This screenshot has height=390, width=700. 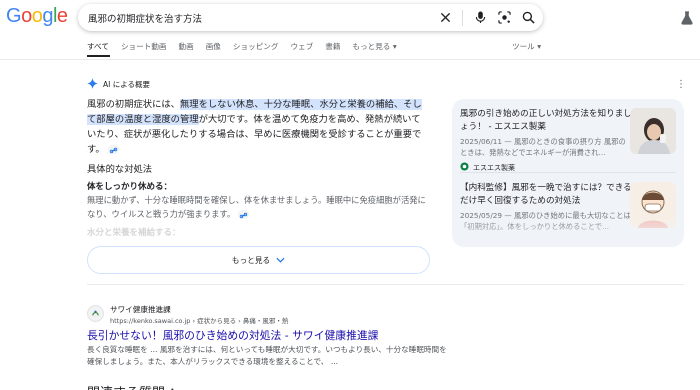 I want to click on active-tab-indicator, so click(x=98, y=56).